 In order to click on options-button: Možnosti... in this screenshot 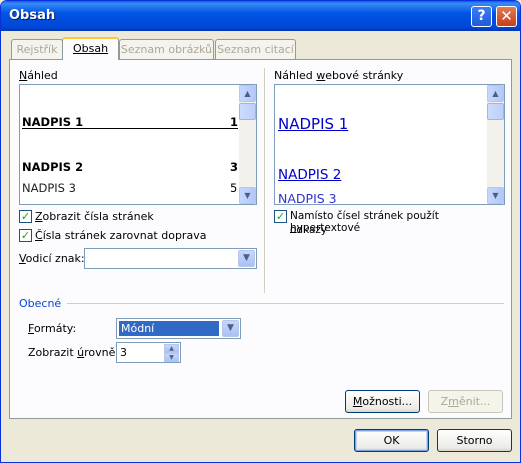, I will do `click(382, 401)`.